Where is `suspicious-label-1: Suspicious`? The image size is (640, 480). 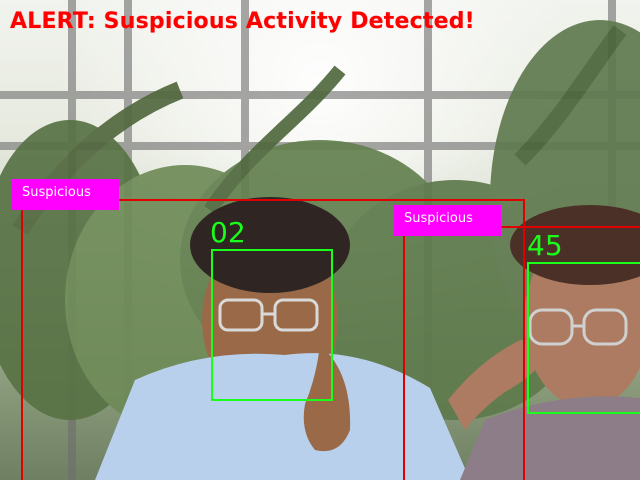 suspicious-label-1: Suspicious is located at coordinates (65, 194).